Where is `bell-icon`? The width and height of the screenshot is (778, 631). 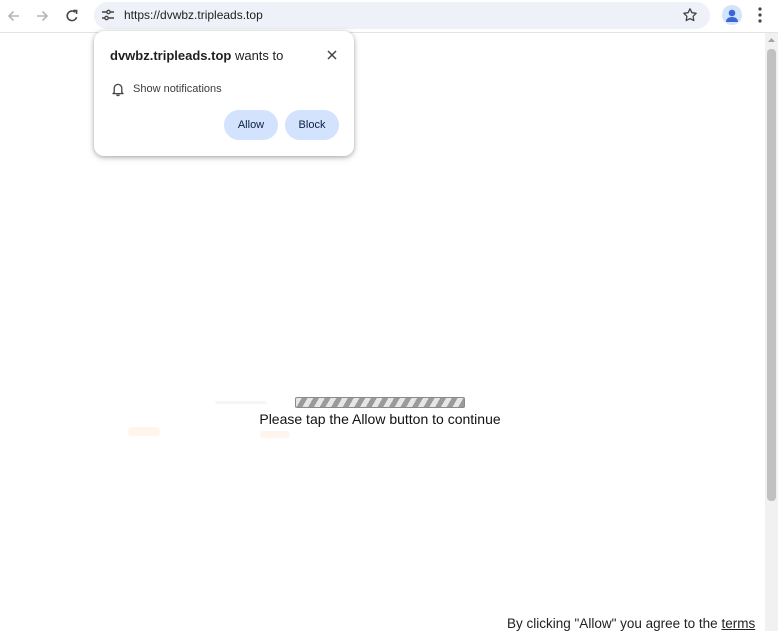 bell-icon is located at coordinates (118, 90).